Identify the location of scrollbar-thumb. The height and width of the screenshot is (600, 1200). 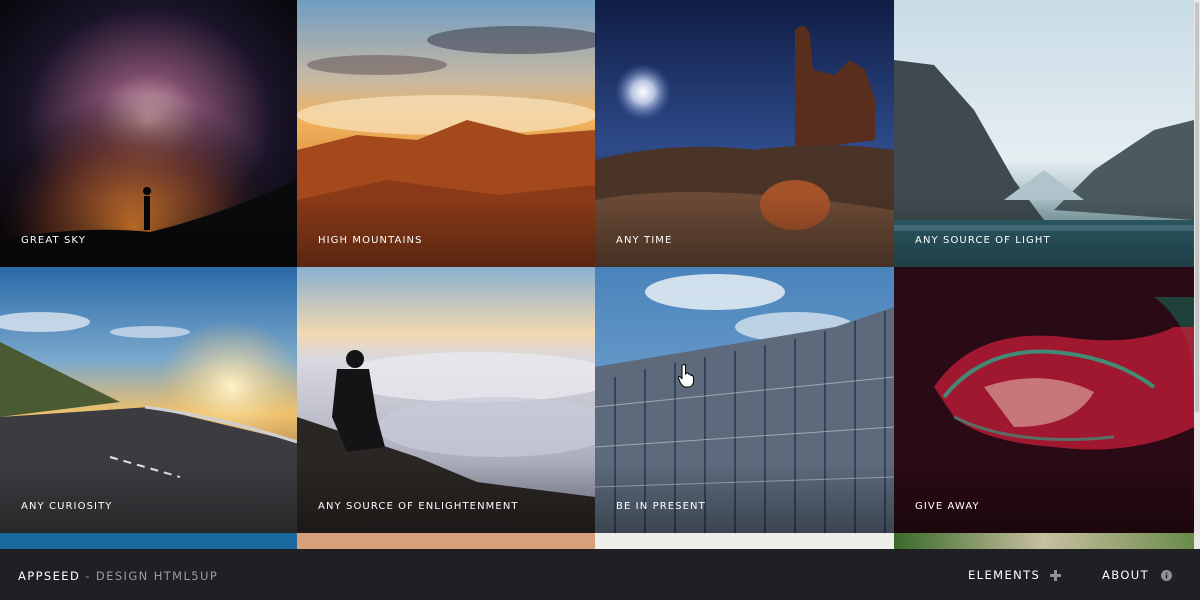
(1197, 207).